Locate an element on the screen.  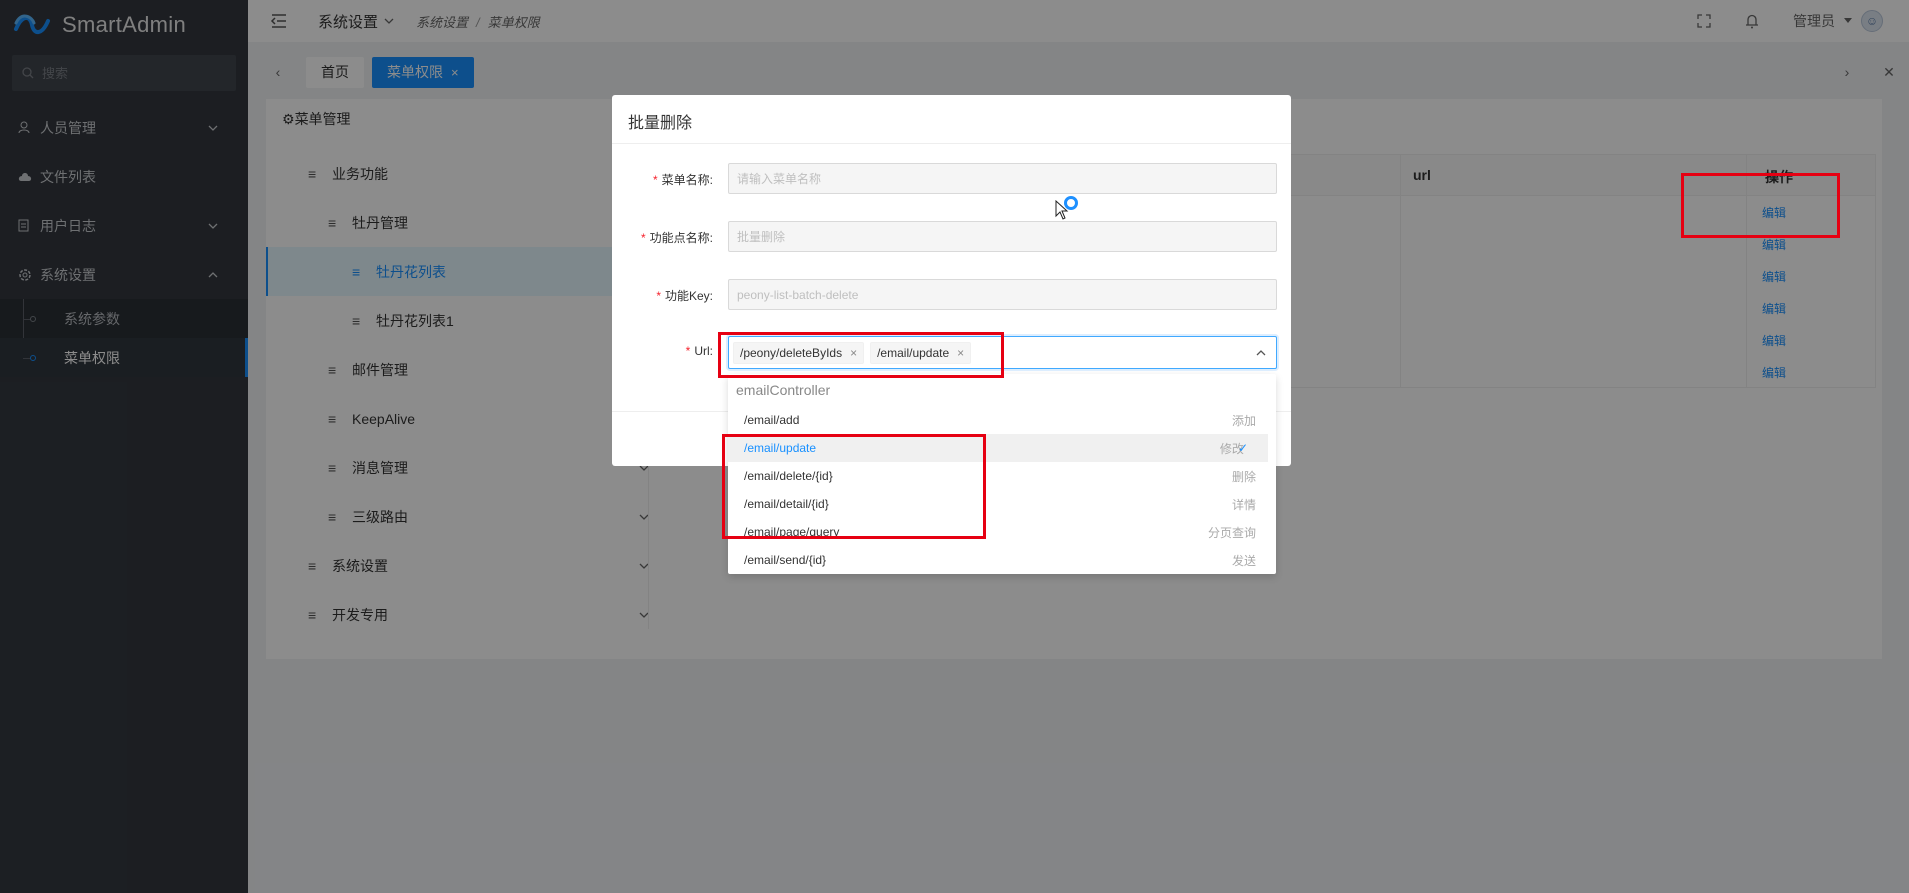
loading-spinner-icon is located at coordinates (1071, 203).